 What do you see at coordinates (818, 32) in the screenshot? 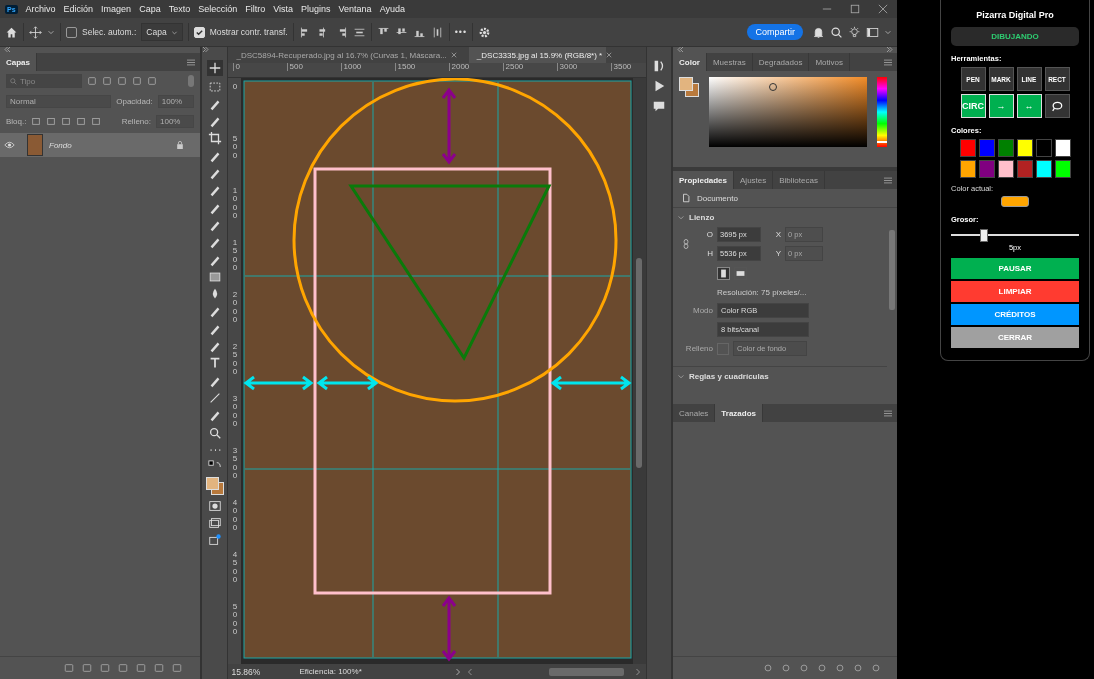
I see `bell-icon` at bounding box center [818, 32].